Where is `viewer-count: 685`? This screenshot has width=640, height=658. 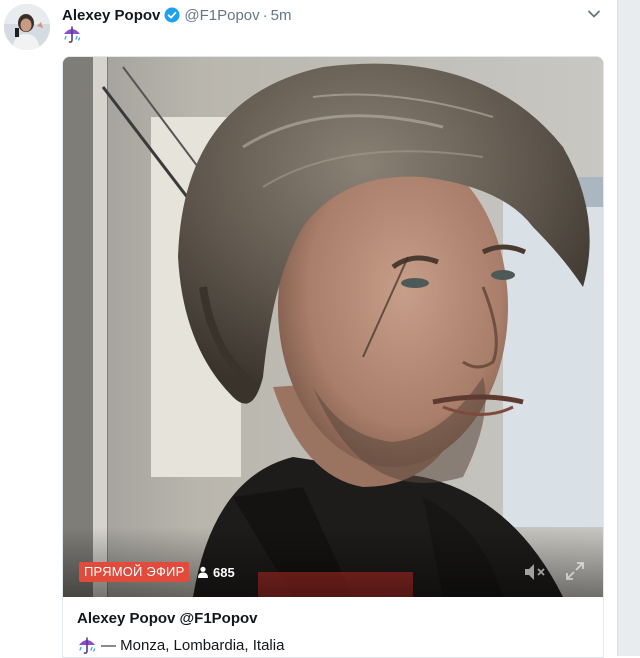
viewer-count: 685 is located at coordinates (216, 572).